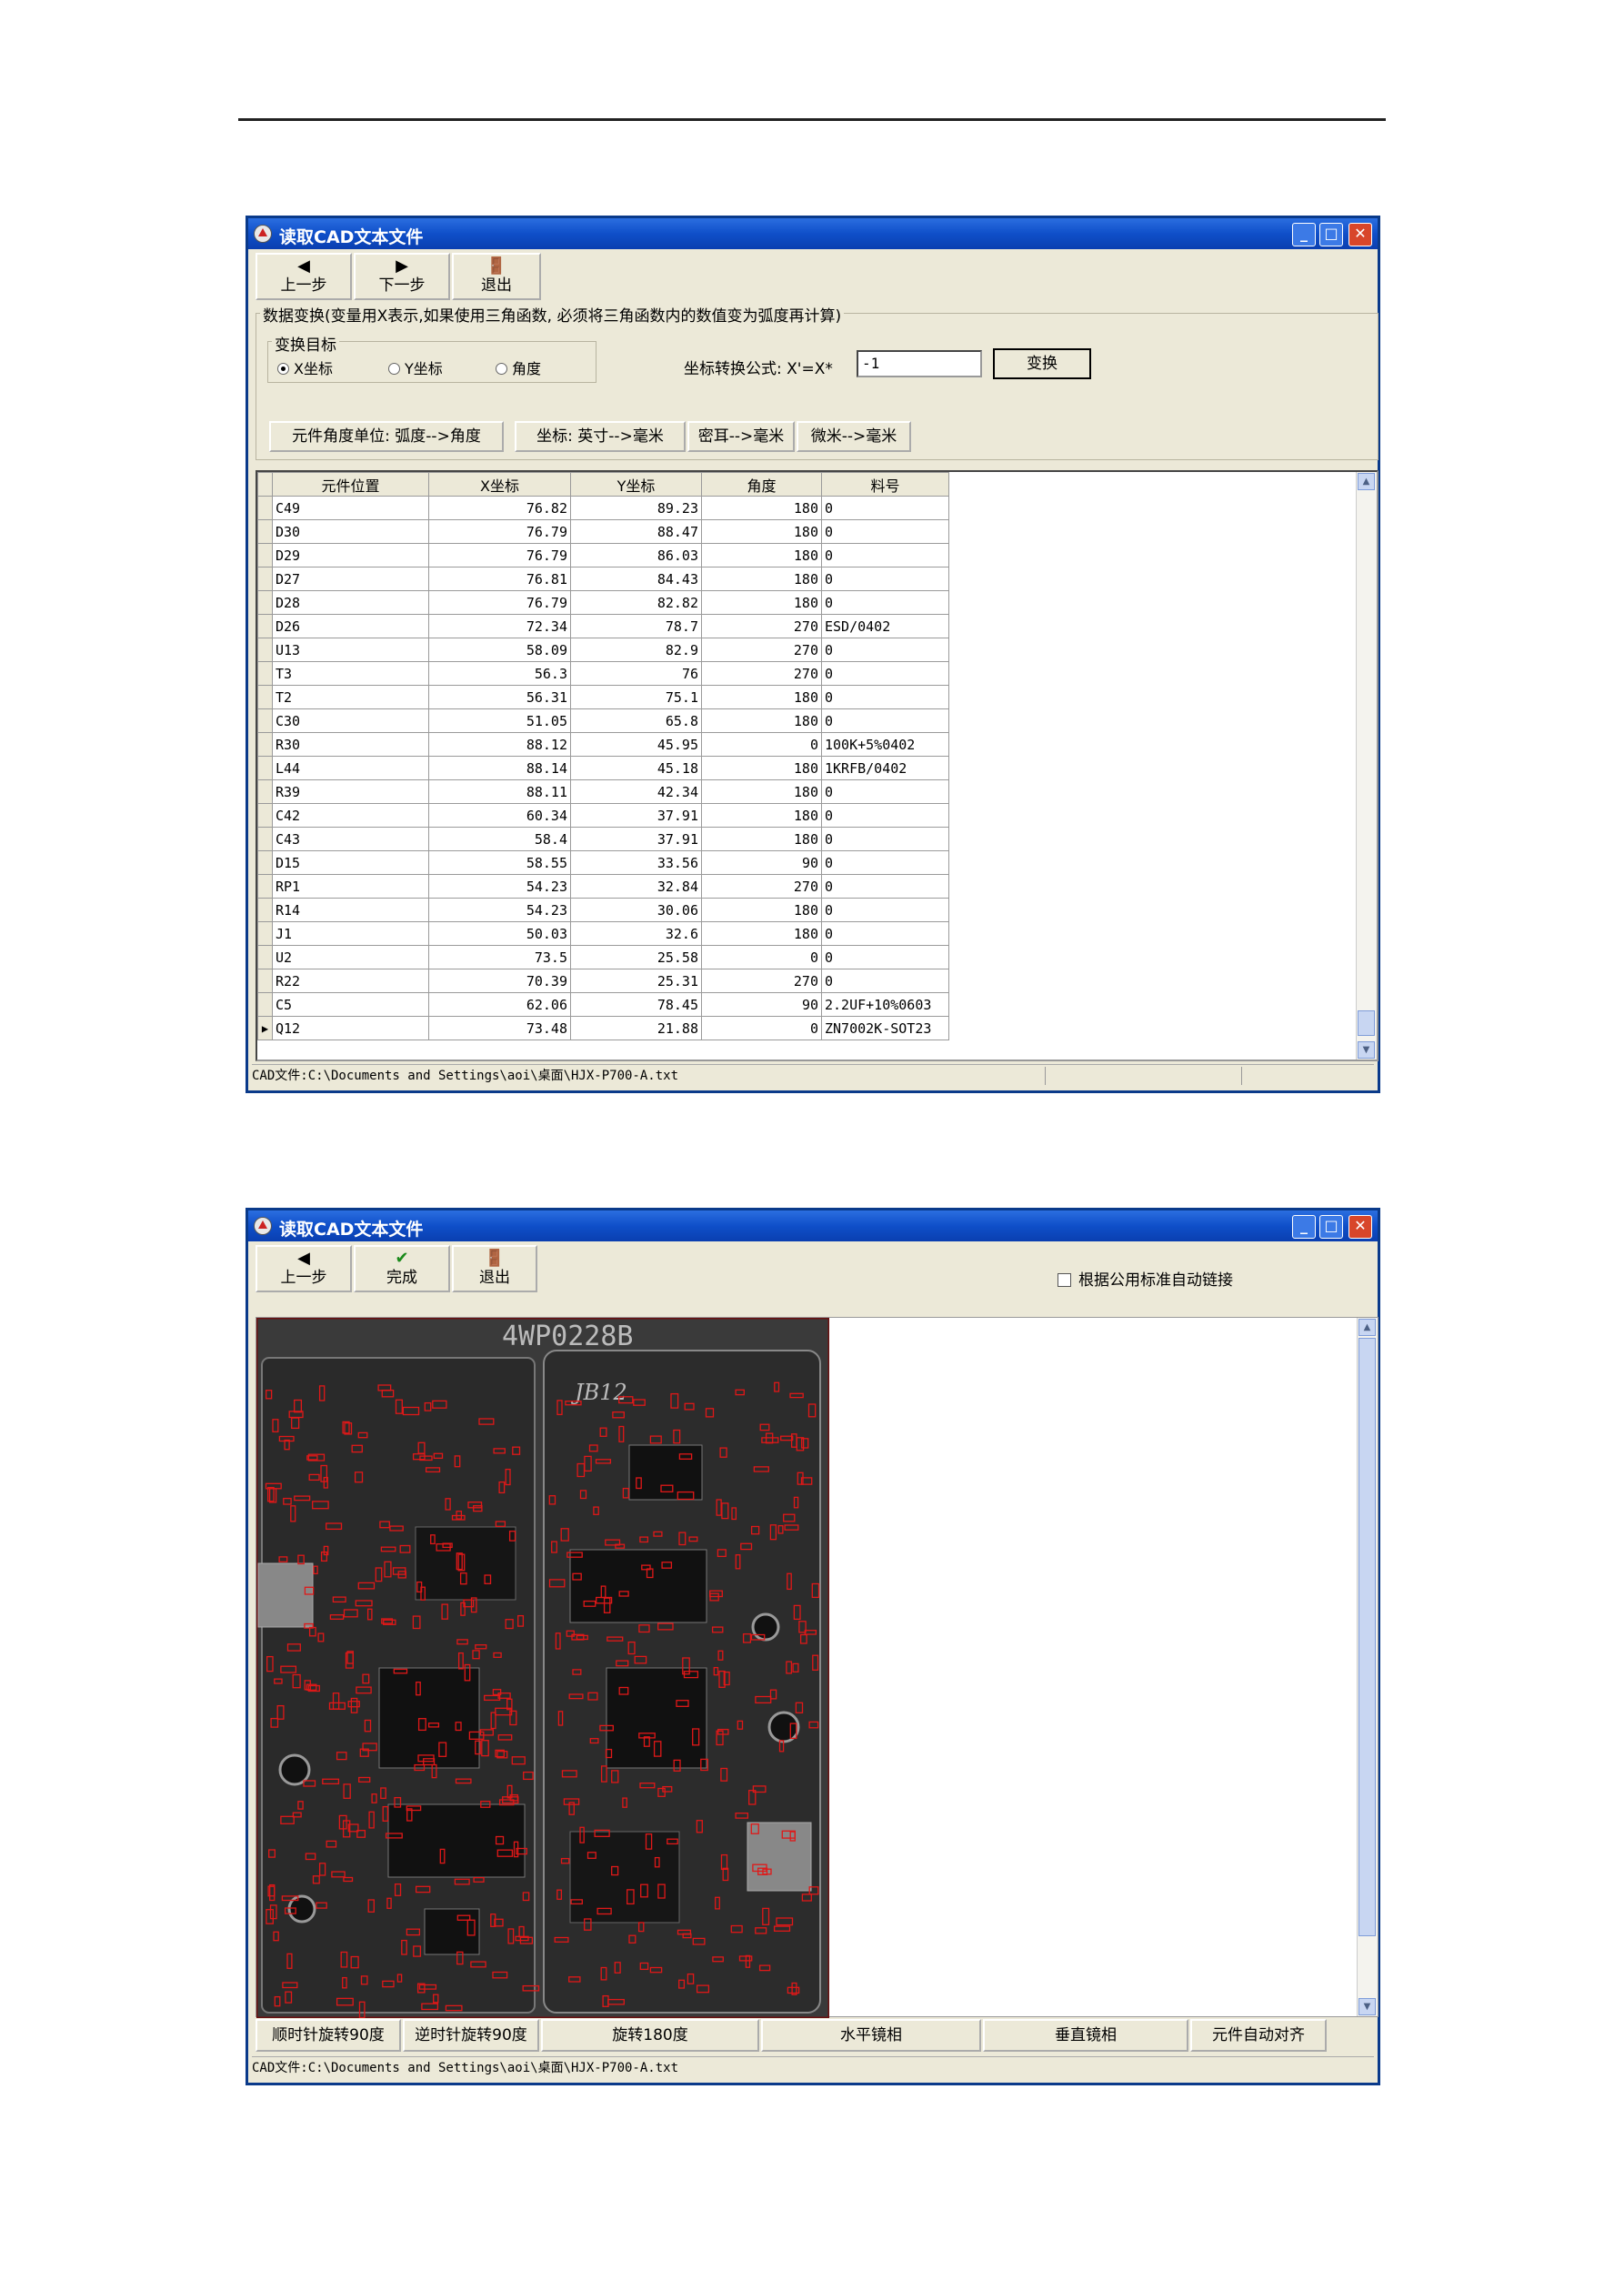 This screenshot has width=1624, height=2270. What do you see at coordinates (350, 862) in the screenshot?
I see `cell-position: D15` at bounding box center [350, 862].